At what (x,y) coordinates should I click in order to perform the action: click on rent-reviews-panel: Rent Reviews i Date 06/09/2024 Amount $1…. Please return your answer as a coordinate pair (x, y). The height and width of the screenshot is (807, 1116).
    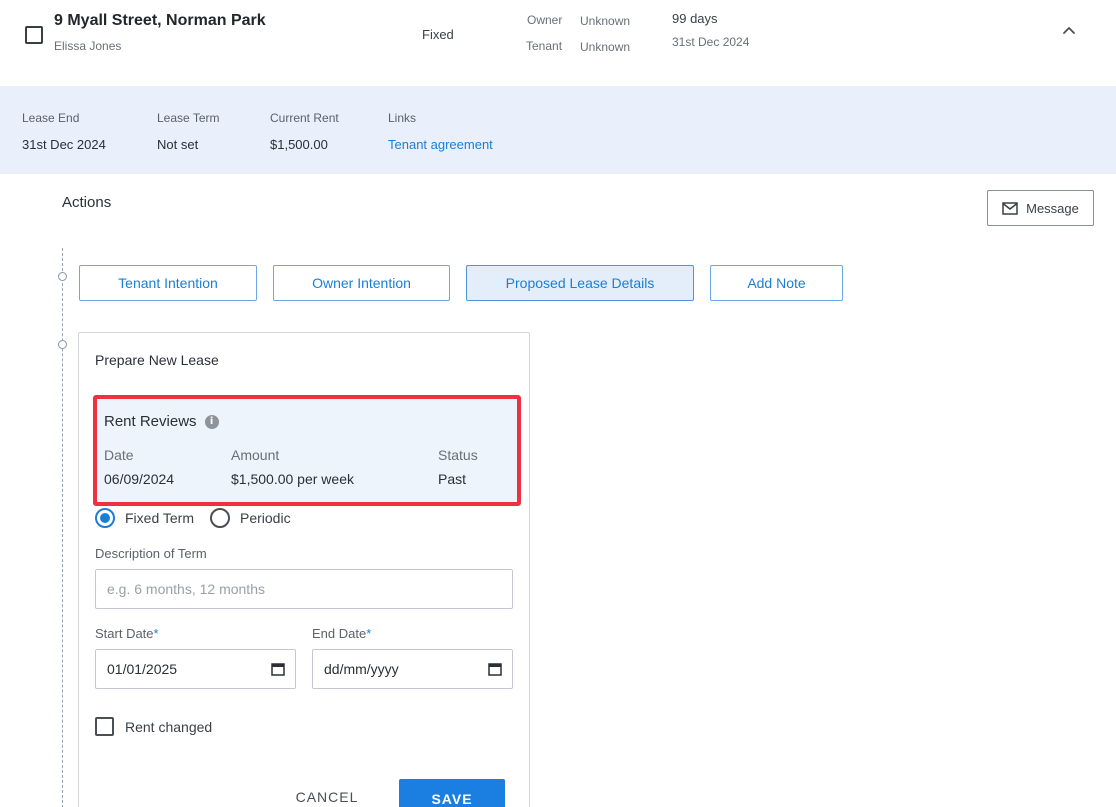
    Looking at the image, I should click on (307, 450).